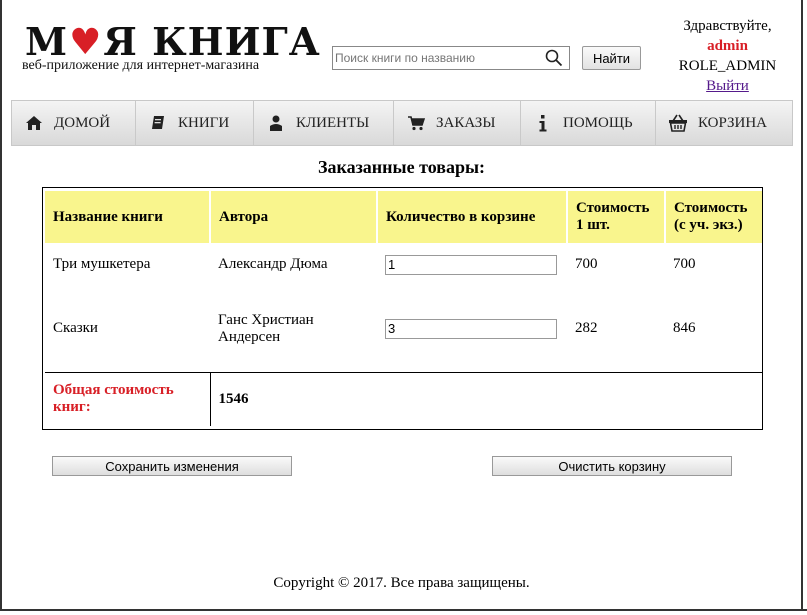  I want to click on nav-label: ДОМОЙ, so click(82, 122).